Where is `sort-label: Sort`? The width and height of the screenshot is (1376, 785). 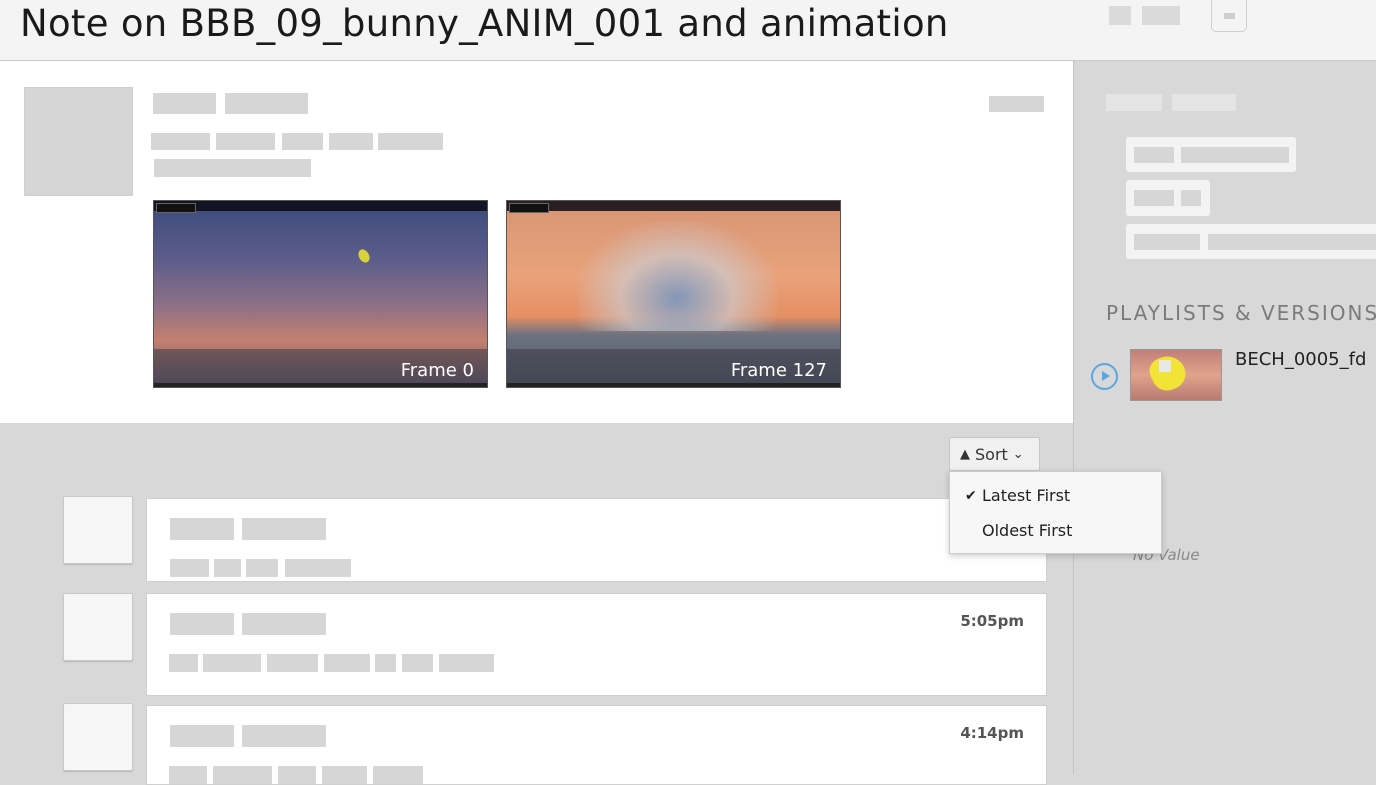
sort-label: Sort is located at coordinates (991, 454).